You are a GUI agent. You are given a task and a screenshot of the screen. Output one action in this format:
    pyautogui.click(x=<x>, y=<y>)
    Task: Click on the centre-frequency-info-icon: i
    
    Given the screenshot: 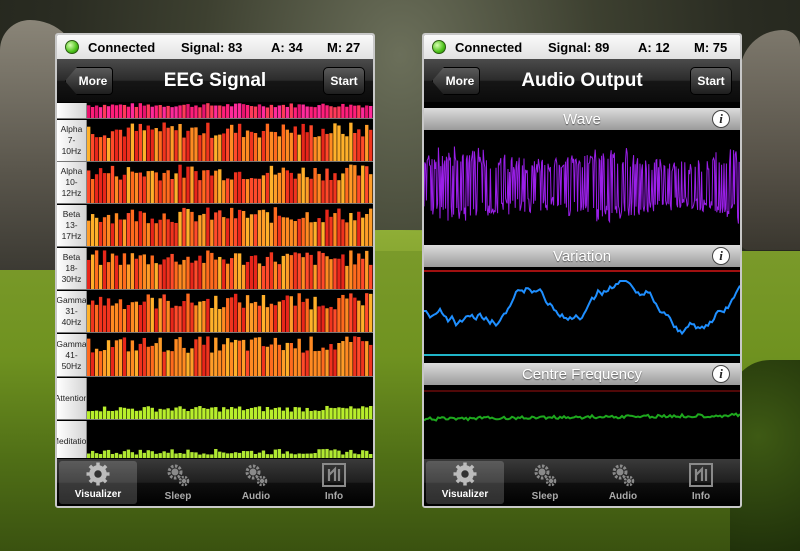 What is the action you would take?
    pyautogui.click(x=721, y=374)
    